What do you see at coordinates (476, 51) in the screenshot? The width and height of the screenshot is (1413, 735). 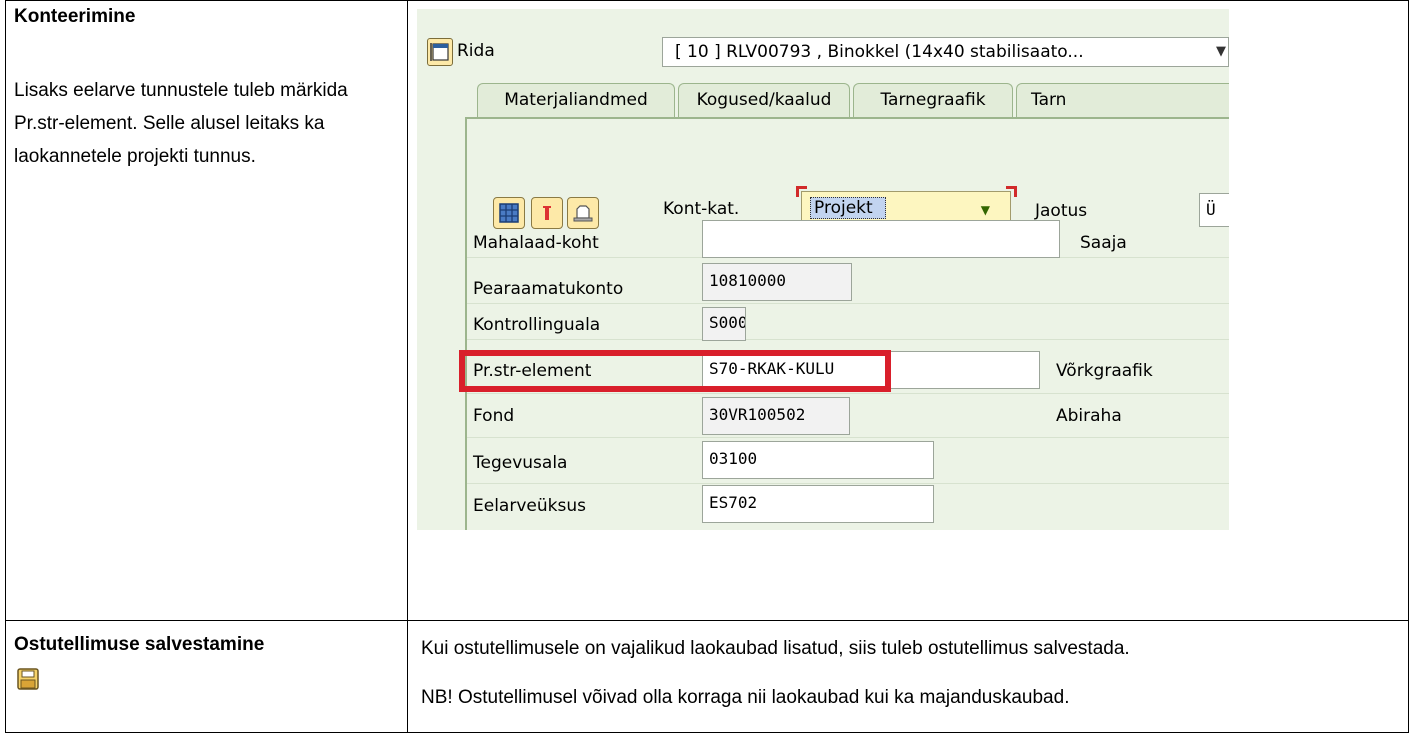 I see `rida-label: Rida` at bounding box center [476, 51].